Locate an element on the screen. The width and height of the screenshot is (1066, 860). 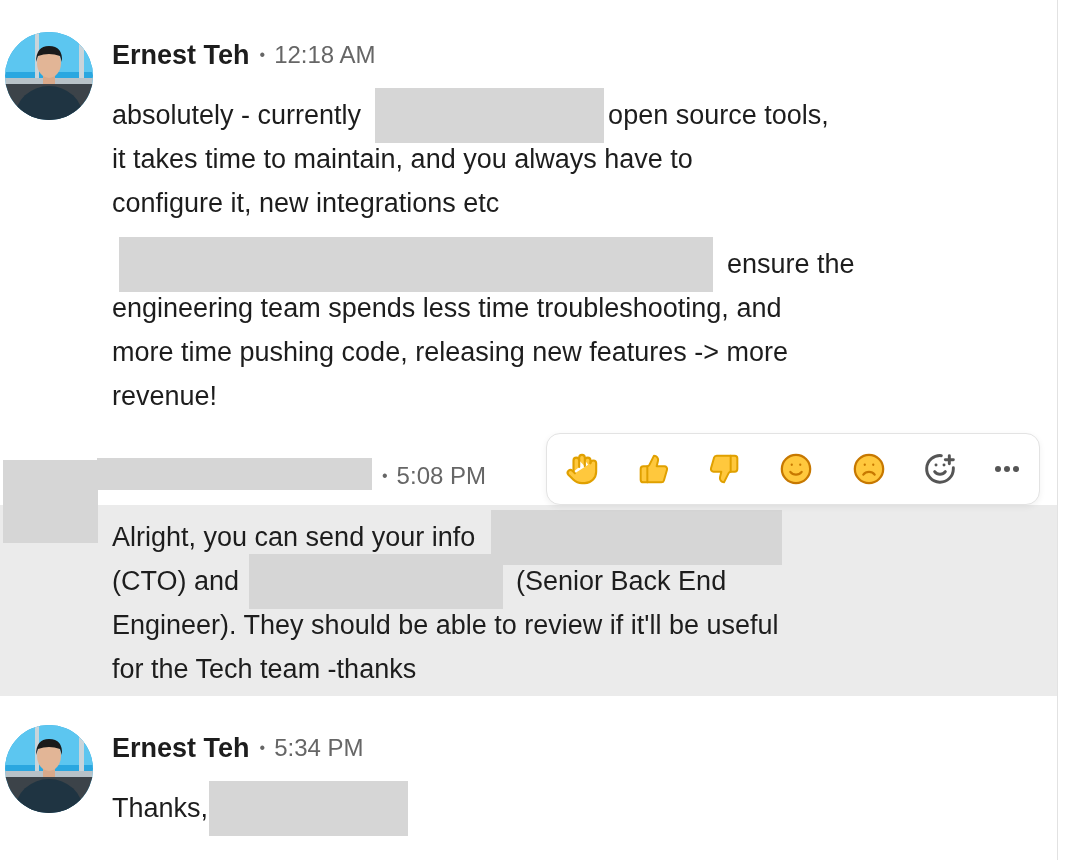
message-text: engineering team spends less time troubleshooting, and is located at coordinates (447, 308).